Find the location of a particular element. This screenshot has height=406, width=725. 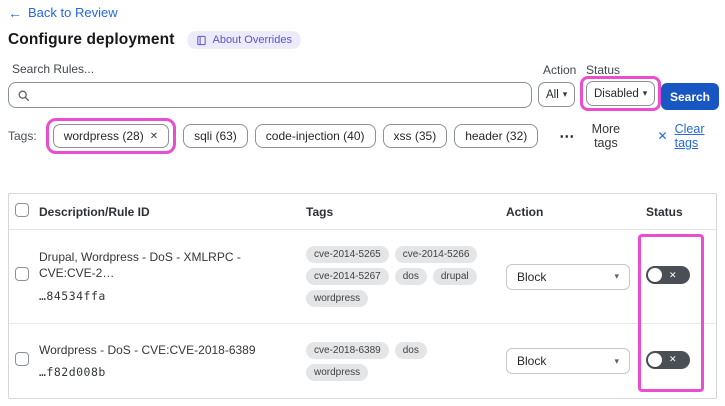

clear-tags-label: Clear tags is located at coordinates (689, 136).